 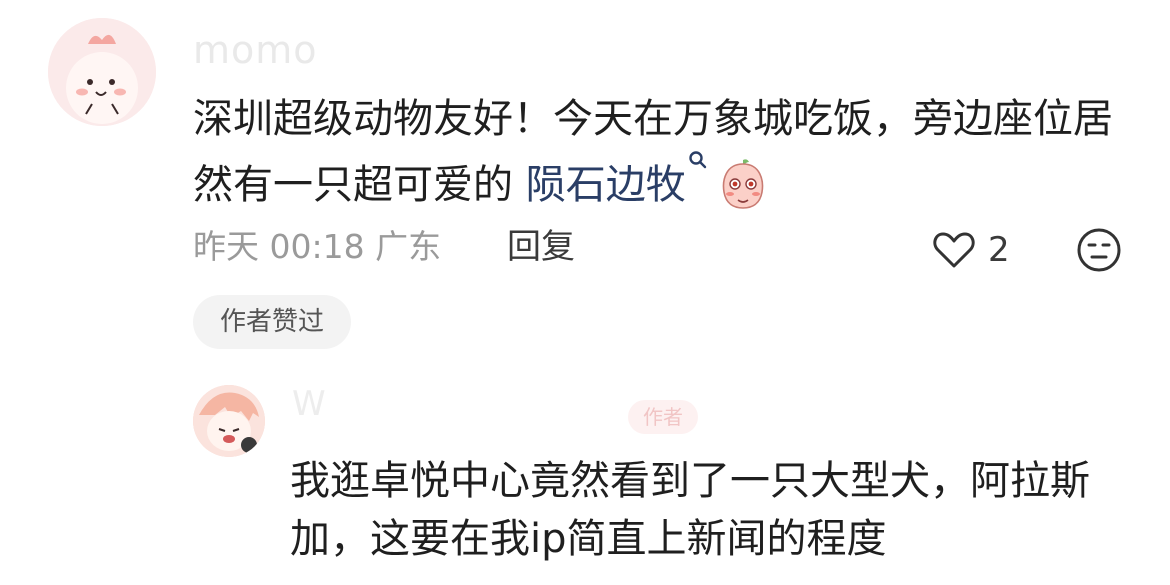 I want to click on like-count: 2, so click(x=999, y=250).